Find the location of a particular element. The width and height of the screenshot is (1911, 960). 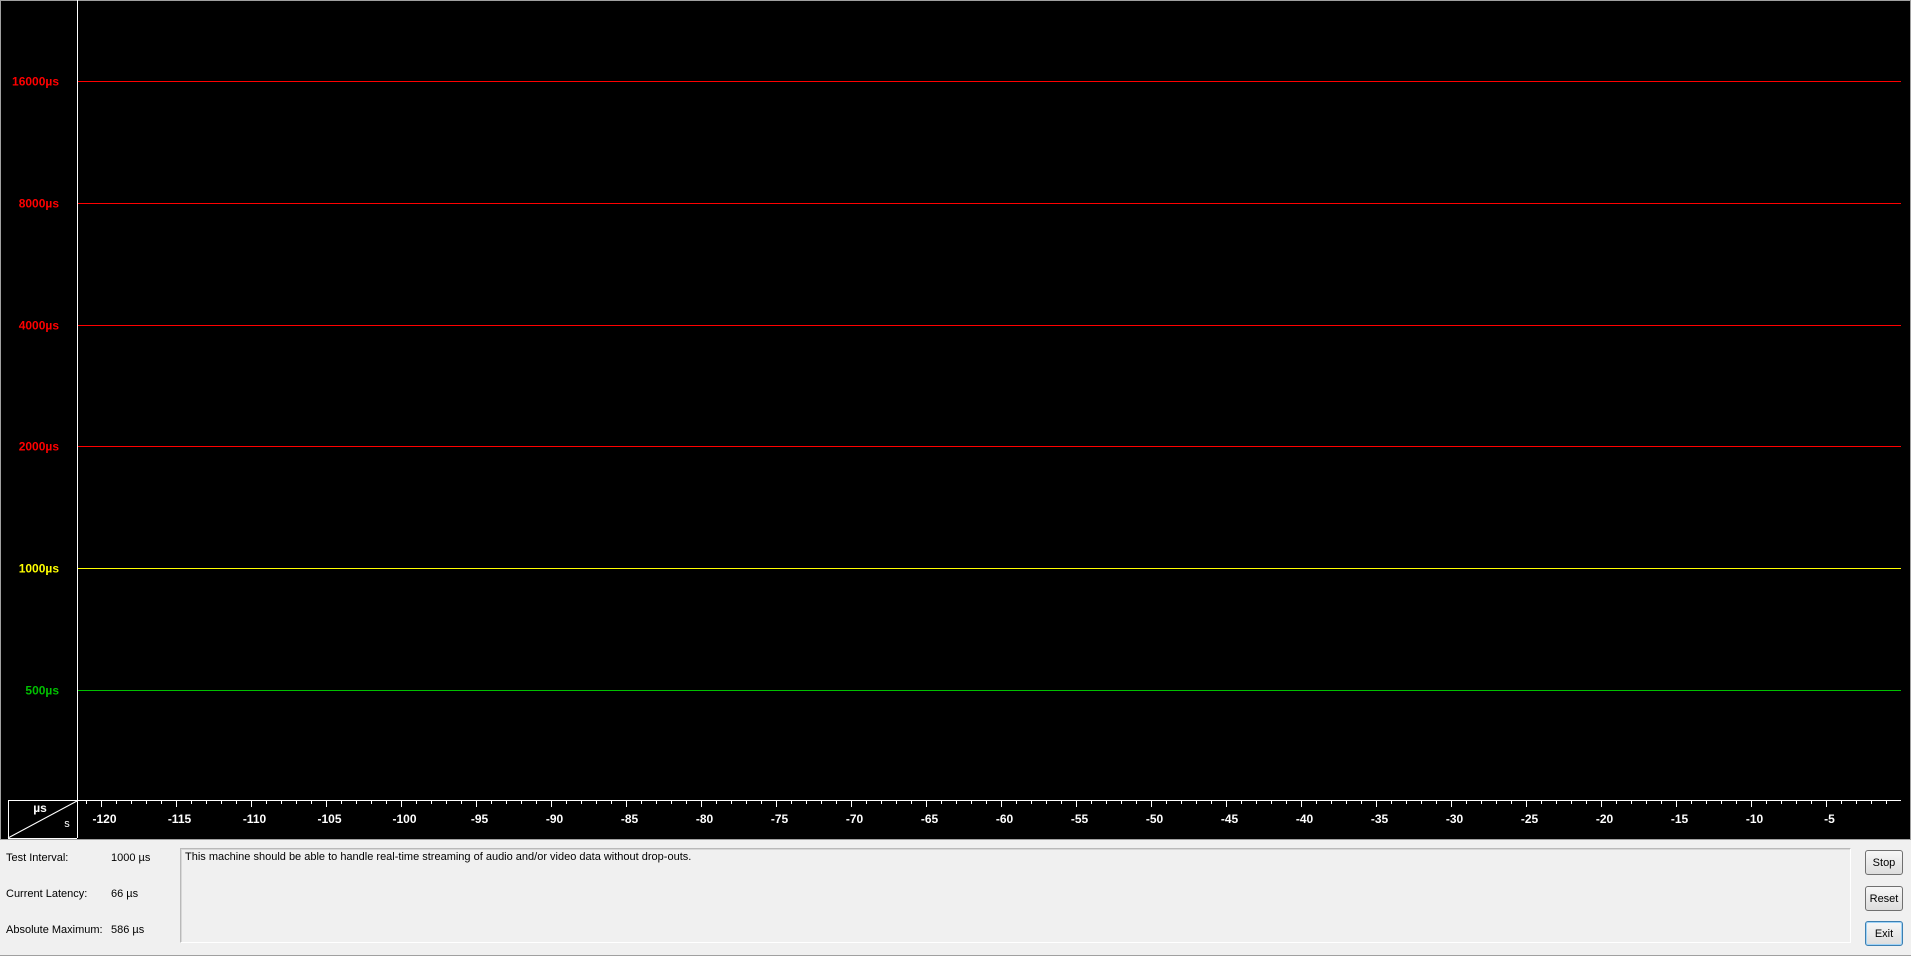

threshold-label-500: 500µs is located at coordinates (42, 691).